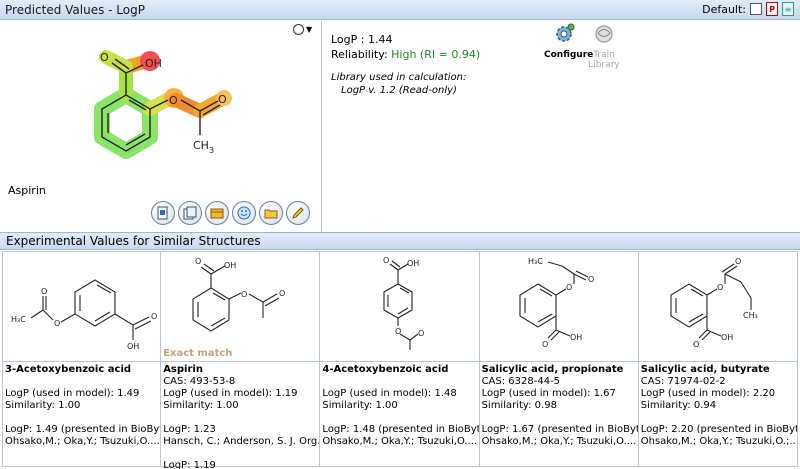 This screenshot has width=800, height=469. I want to click on train-label-2: Library, so click(604, 65).